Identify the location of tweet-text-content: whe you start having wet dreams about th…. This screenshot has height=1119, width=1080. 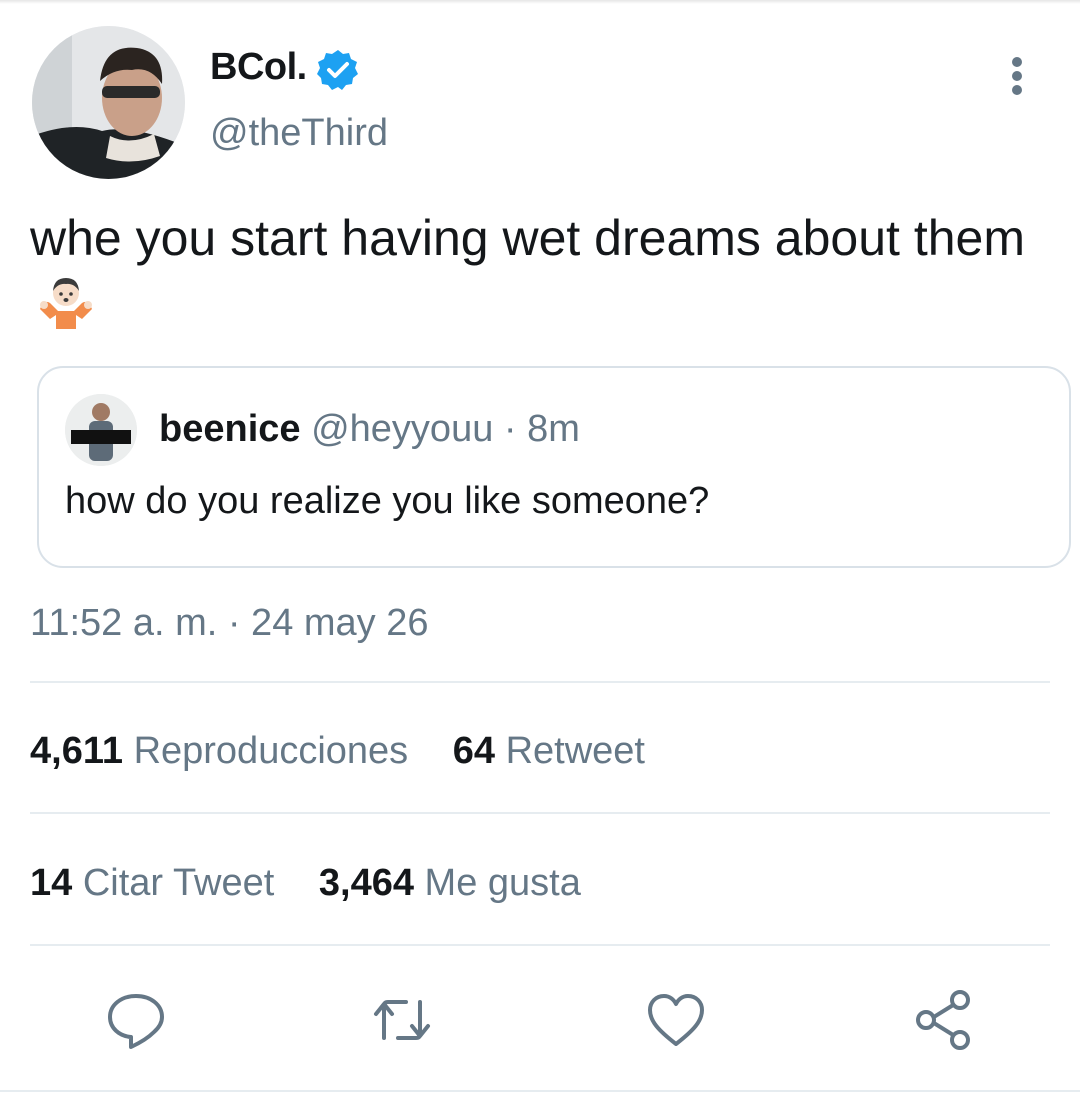
(527, 238).